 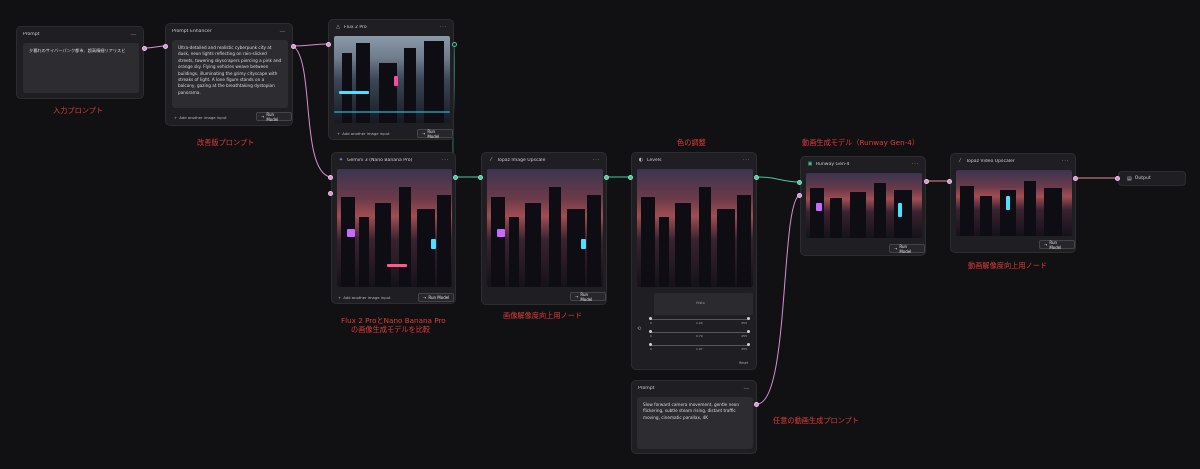 What do you see at coordinates (810, 164) in the screenshot?
I see `runway-logo-icon: ▣` at bounding box center [810, 164].